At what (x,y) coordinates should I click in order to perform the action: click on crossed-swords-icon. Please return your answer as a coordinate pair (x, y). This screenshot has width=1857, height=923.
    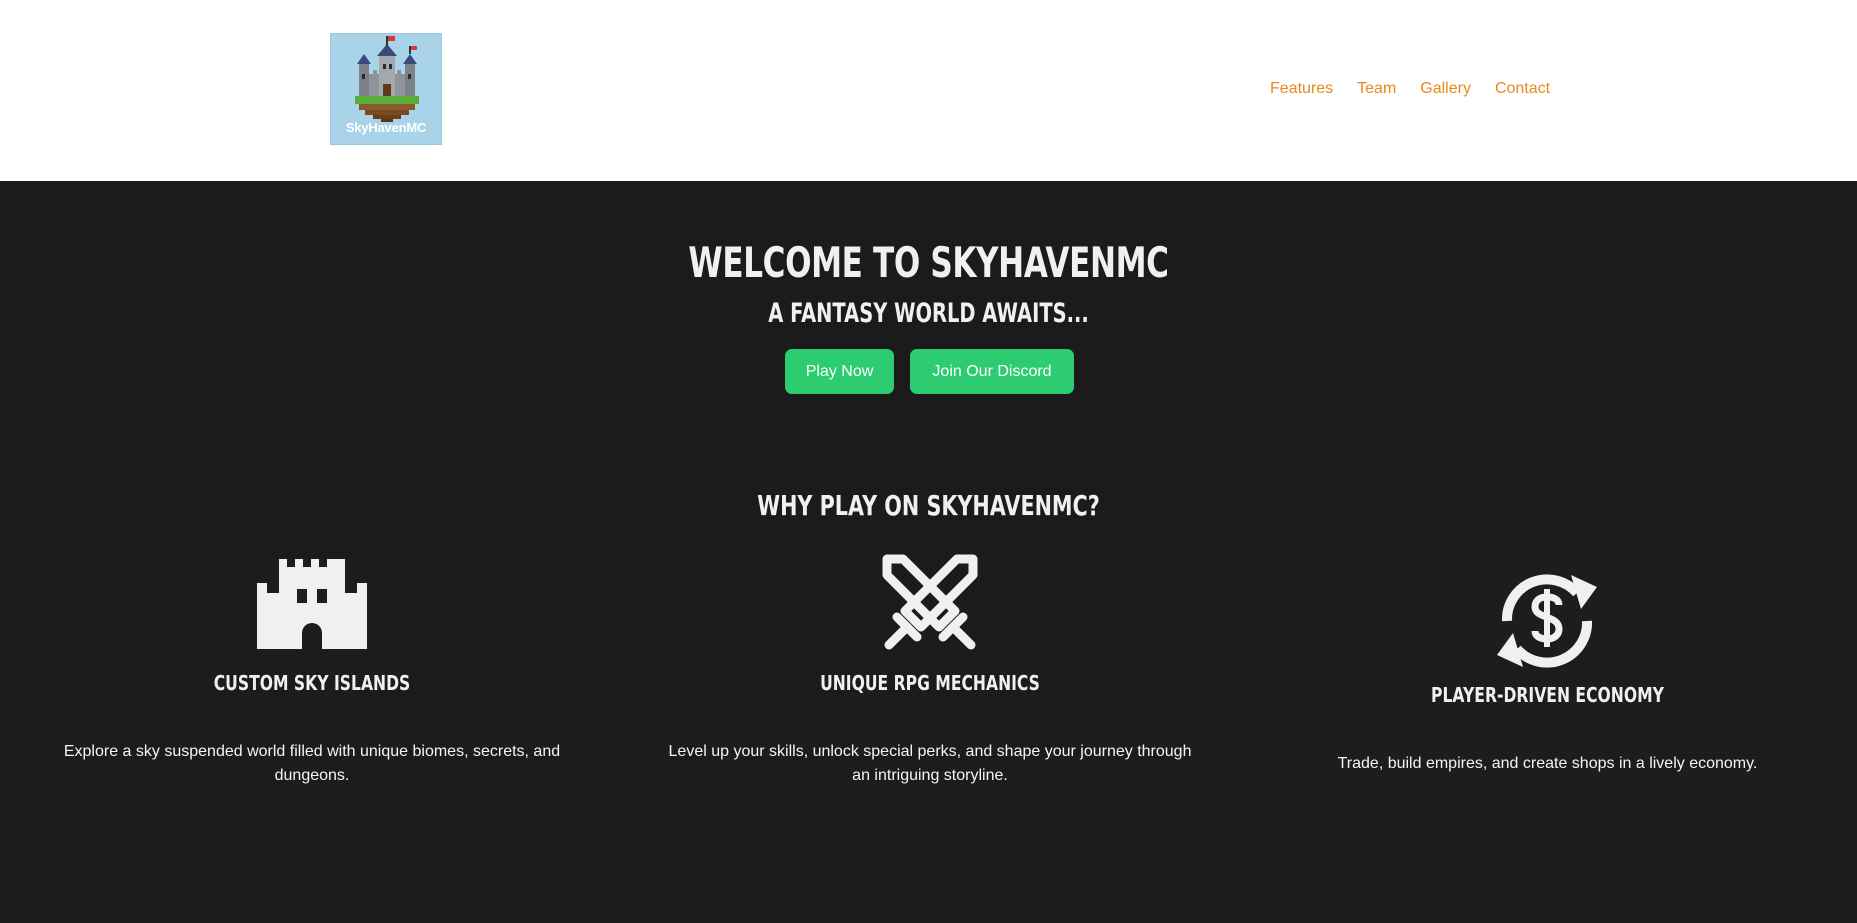
    Looking at the image, I should click on (930, 602).